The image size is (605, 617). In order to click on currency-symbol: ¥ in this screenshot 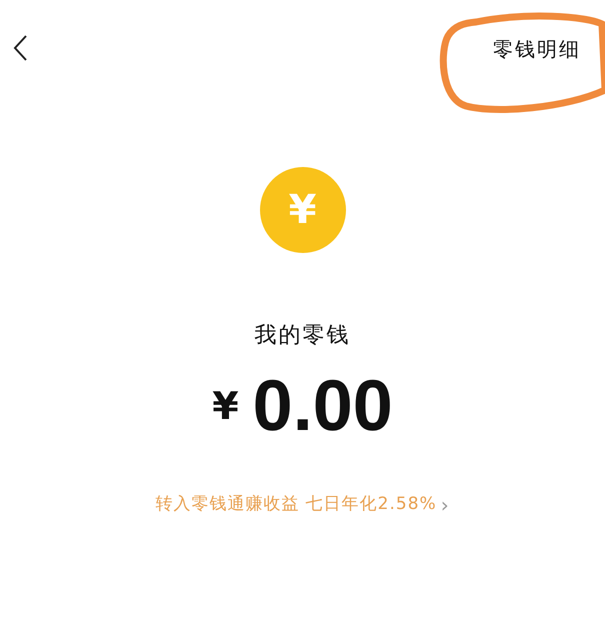, I will do `click(225, 406)`.